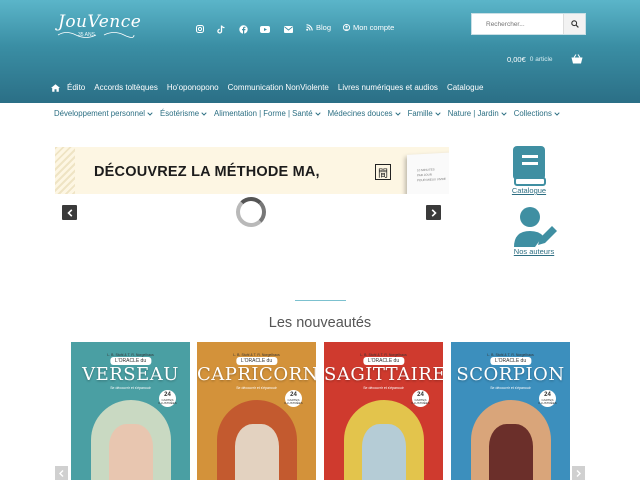  I want to click on search-button, so click(574, 24).